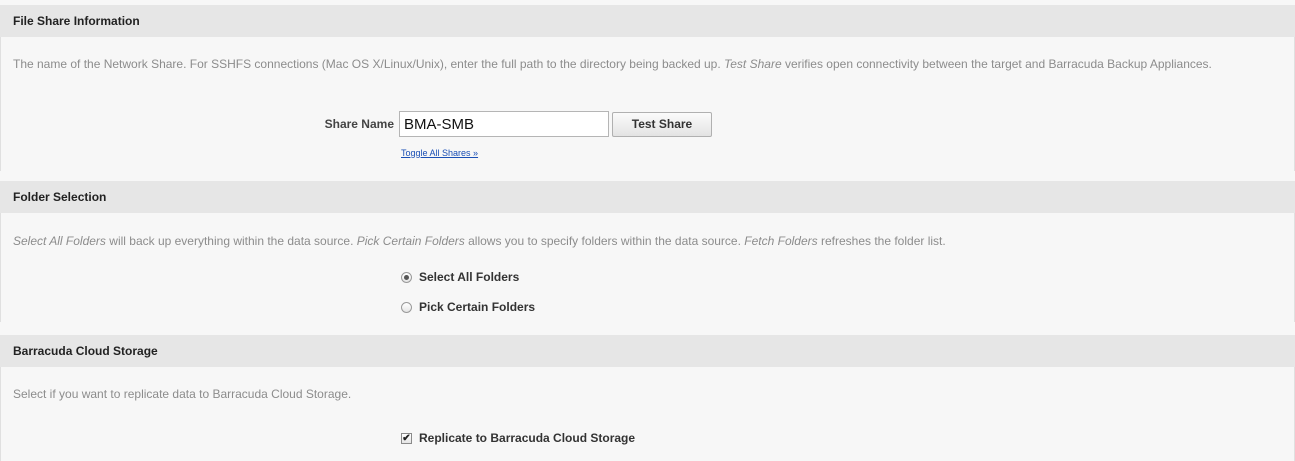 Image resolution: width=1295 pixels, height=461 pixels. I want to click on file-share-header: File Share Information, so click(647, 21).